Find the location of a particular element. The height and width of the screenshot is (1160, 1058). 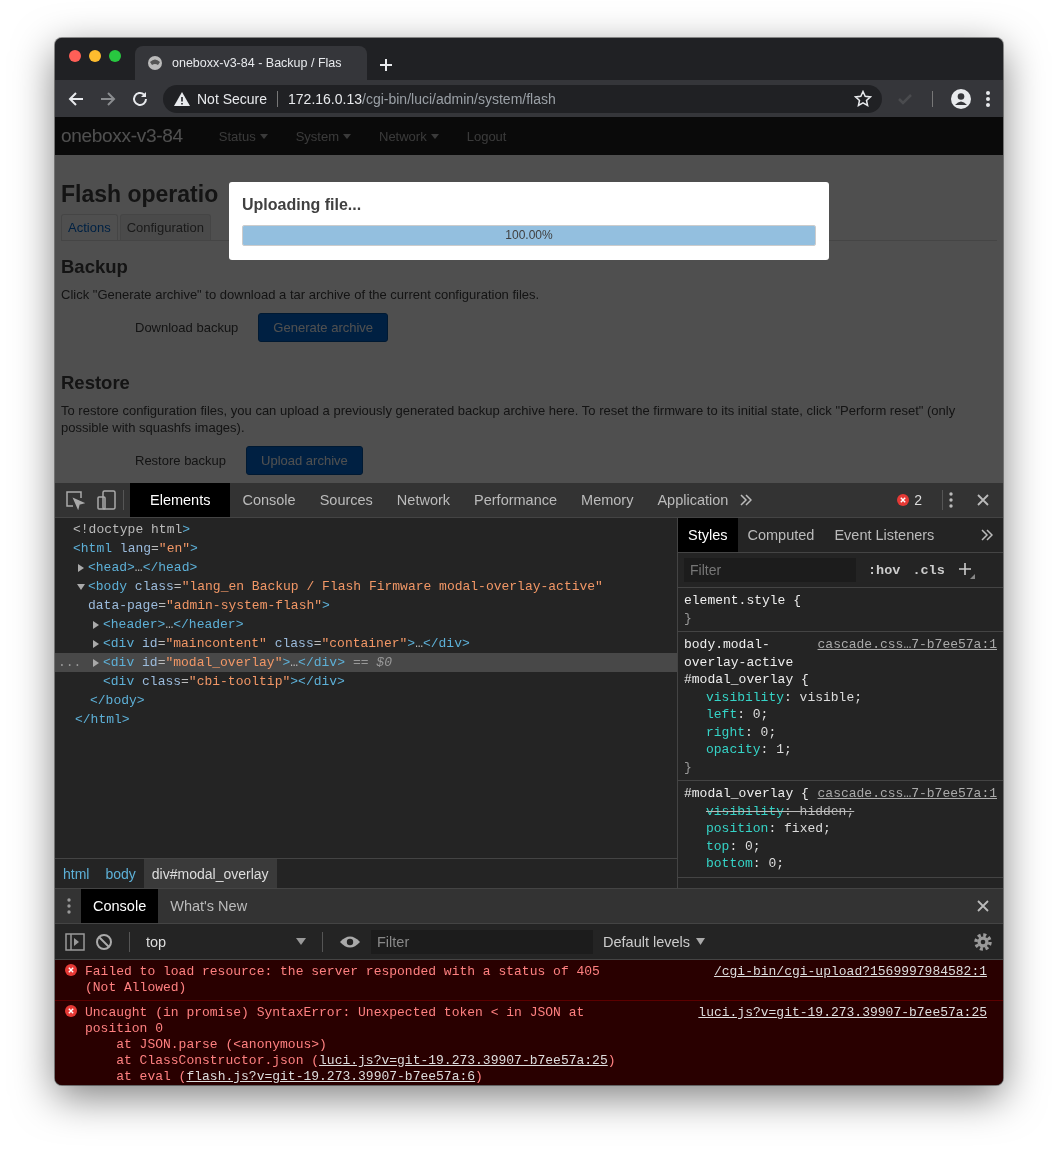

sidebar-icon is located at coordinates (75, 941).